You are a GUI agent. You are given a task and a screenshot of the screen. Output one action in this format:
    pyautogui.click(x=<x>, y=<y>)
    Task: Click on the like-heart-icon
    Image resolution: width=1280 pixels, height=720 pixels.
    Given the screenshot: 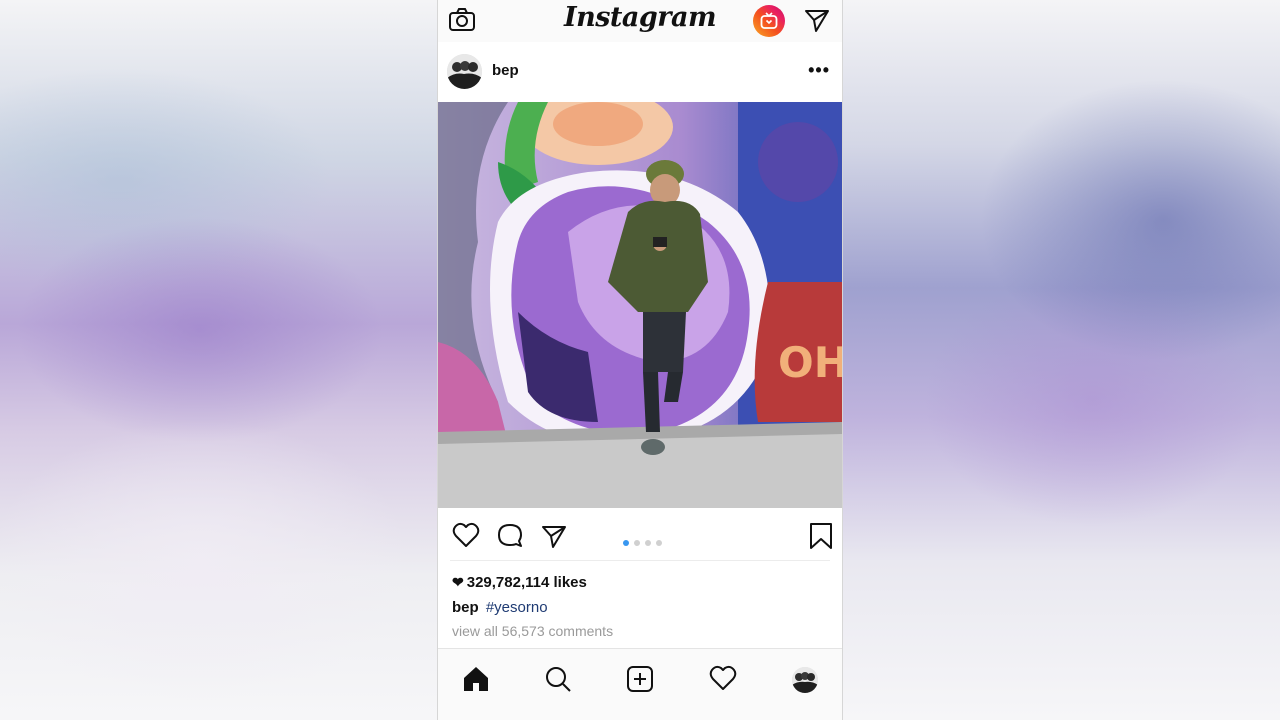 What is the action you would take?
    pyautogui.click(x=466, y=537)
    